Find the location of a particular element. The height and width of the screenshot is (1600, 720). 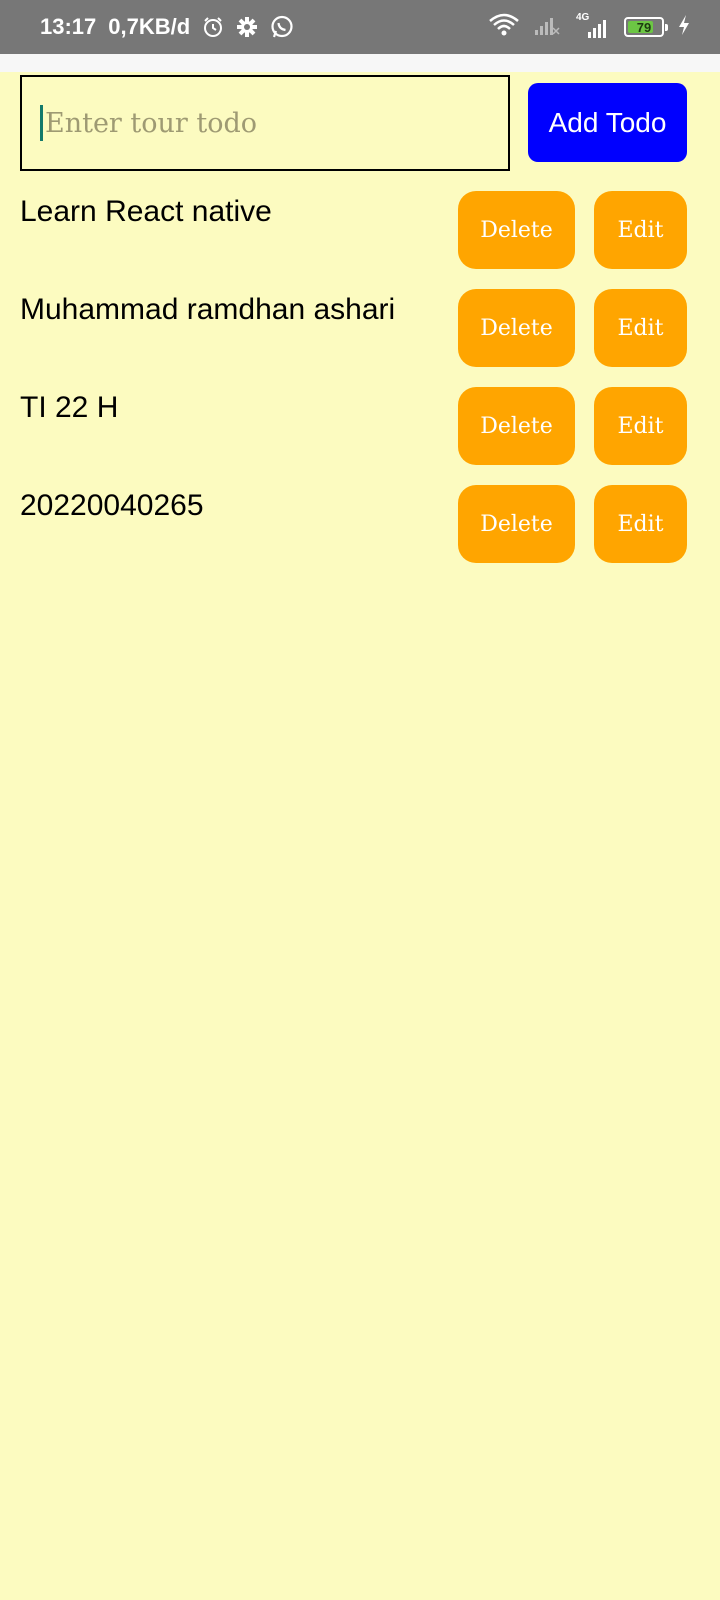

signal-4g-icon: 4G is located at coordinates (592, 26).